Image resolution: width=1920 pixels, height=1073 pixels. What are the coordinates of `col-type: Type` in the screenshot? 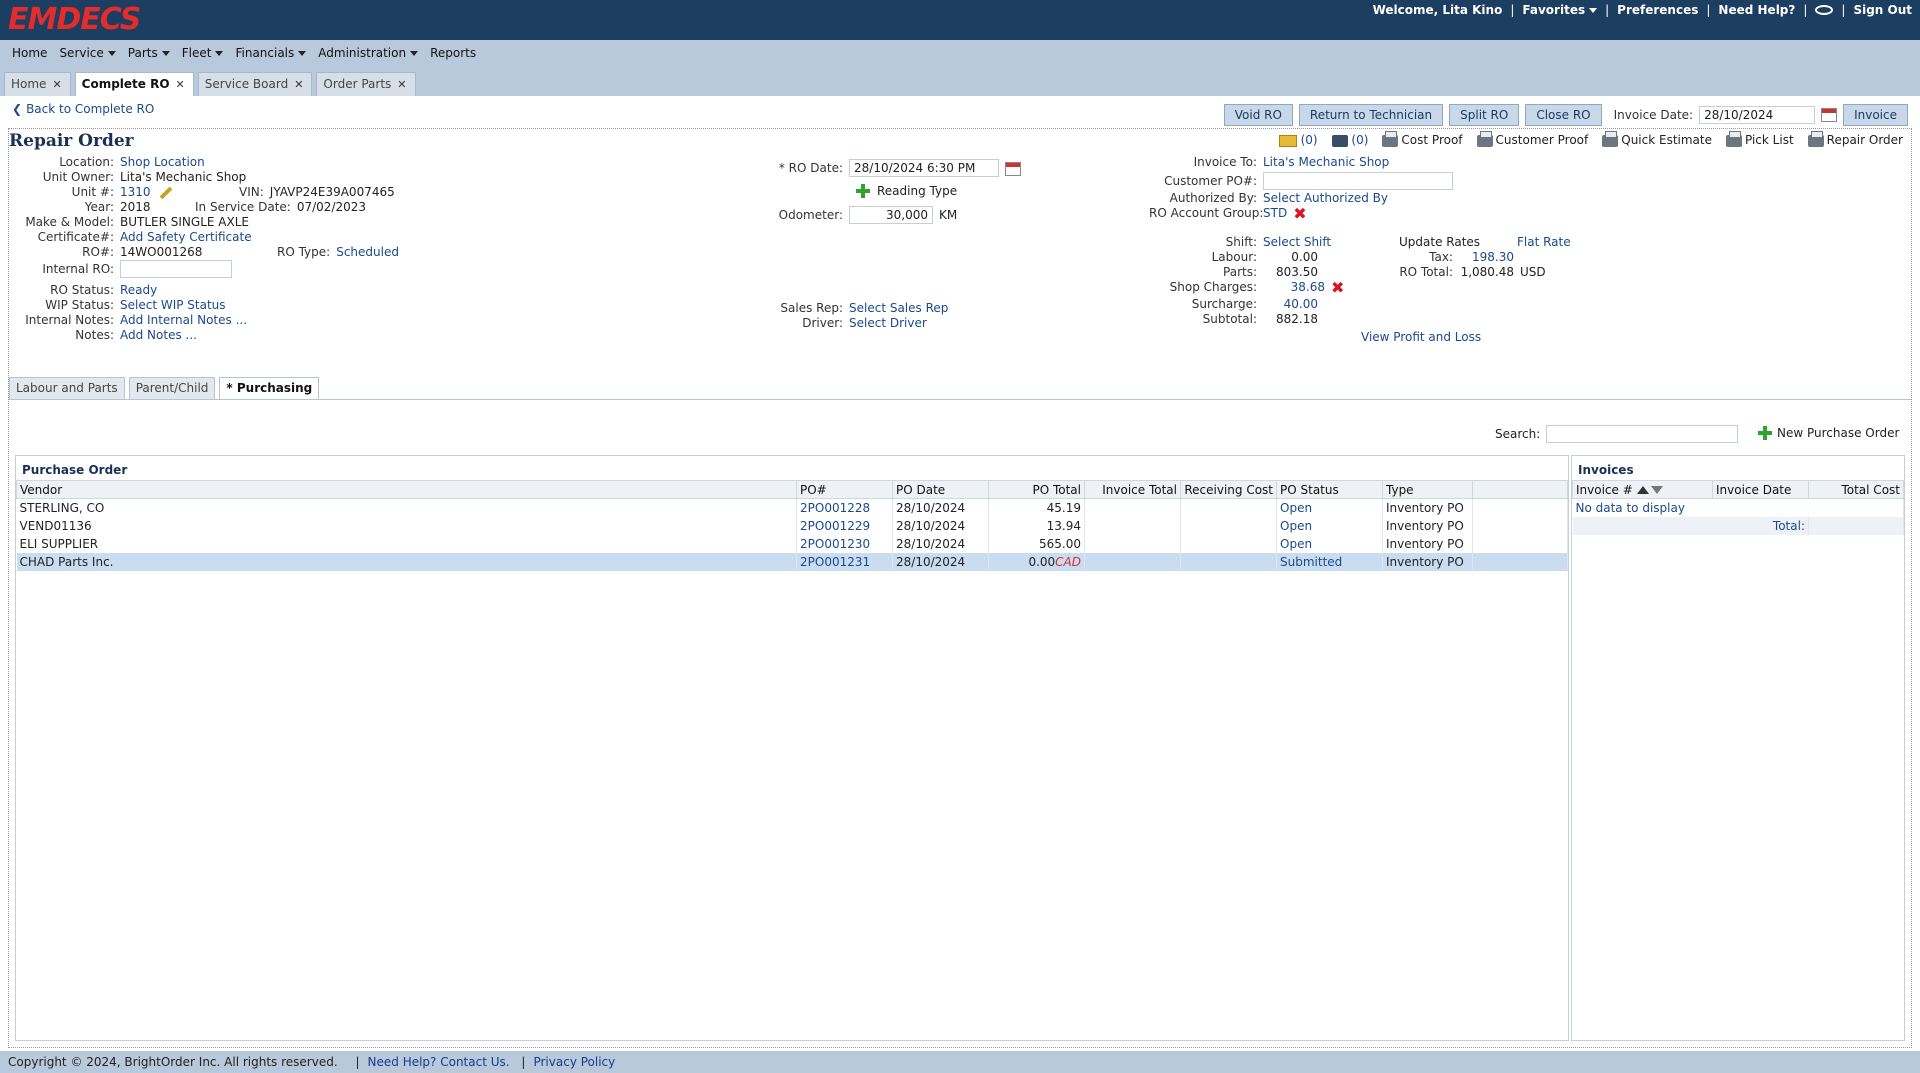 It's located at (1427, 489).